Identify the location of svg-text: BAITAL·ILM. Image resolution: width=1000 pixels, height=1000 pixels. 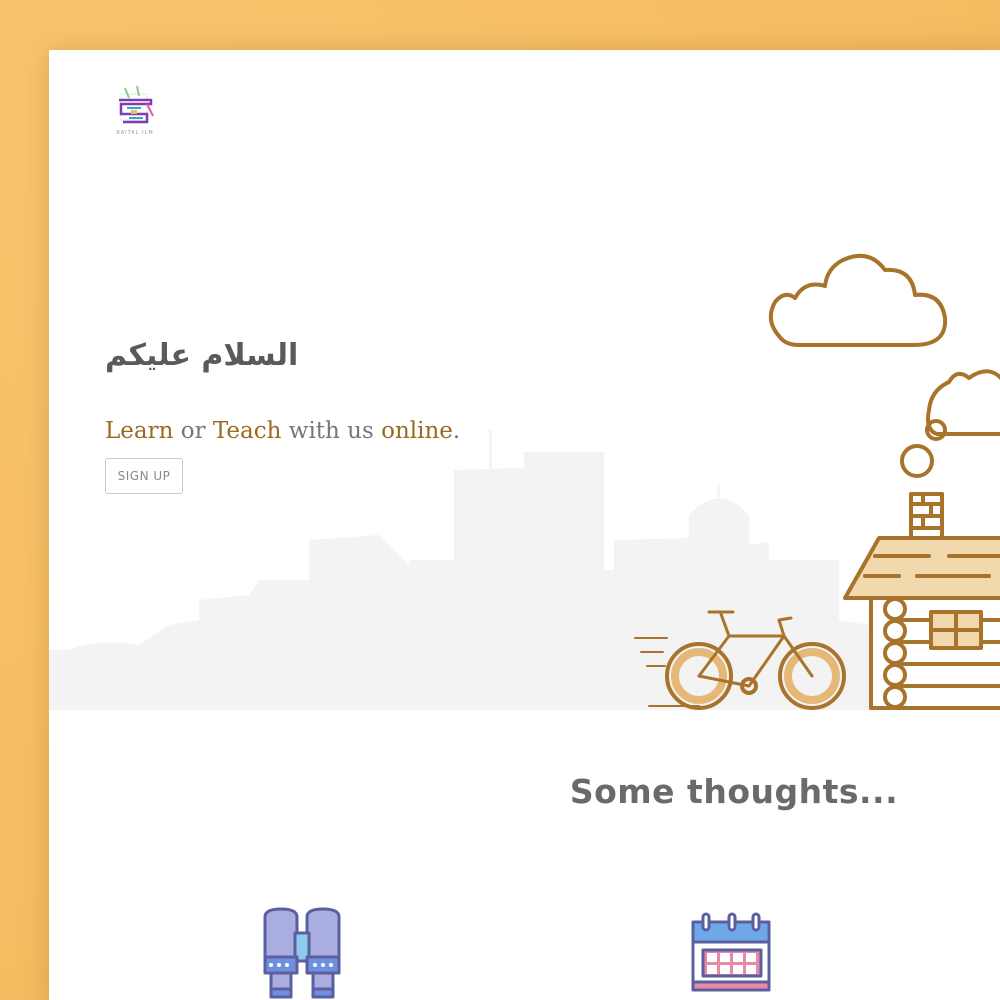
(134, 133).